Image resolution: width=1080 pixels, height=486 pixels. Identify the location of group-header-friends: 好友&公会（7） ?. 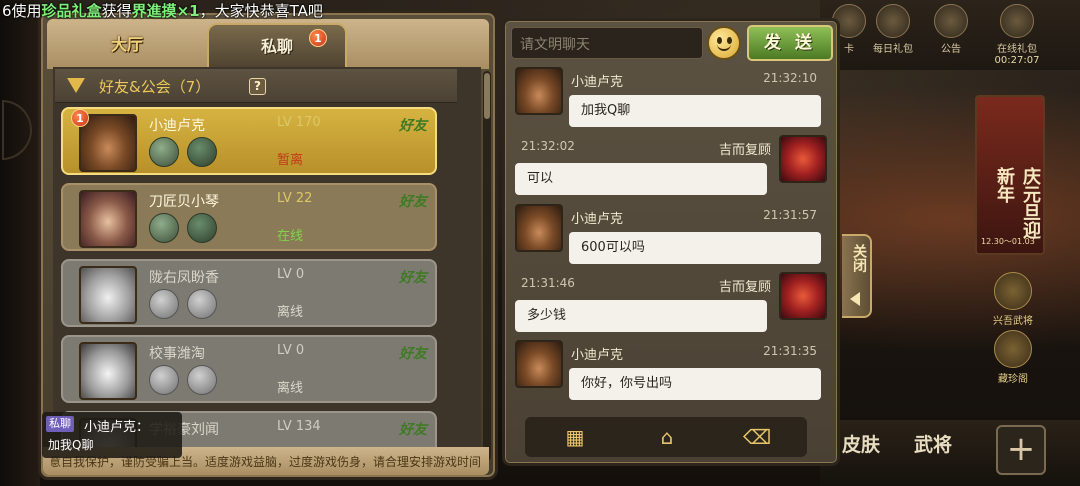
(256, 86).